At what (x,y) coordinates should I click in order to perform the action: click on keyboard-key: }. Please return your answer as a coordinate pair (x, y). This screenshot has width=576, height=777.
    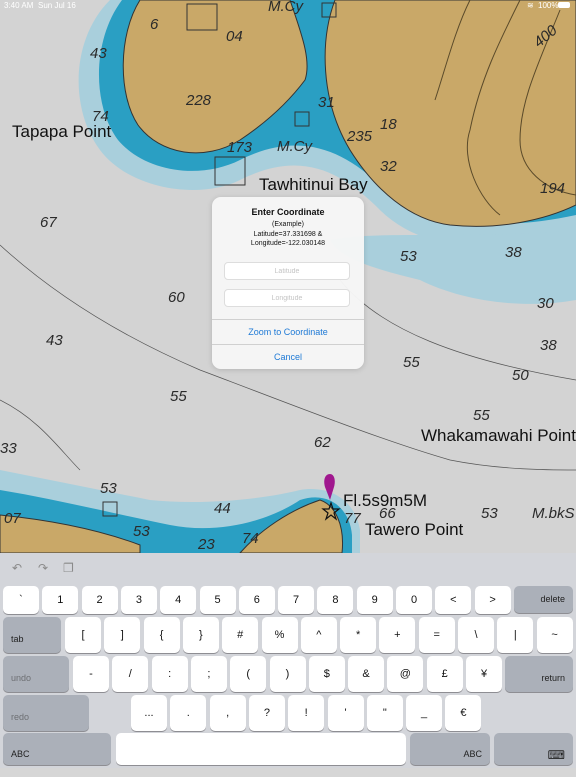
    Looking at the image, I should click on (200, 635).